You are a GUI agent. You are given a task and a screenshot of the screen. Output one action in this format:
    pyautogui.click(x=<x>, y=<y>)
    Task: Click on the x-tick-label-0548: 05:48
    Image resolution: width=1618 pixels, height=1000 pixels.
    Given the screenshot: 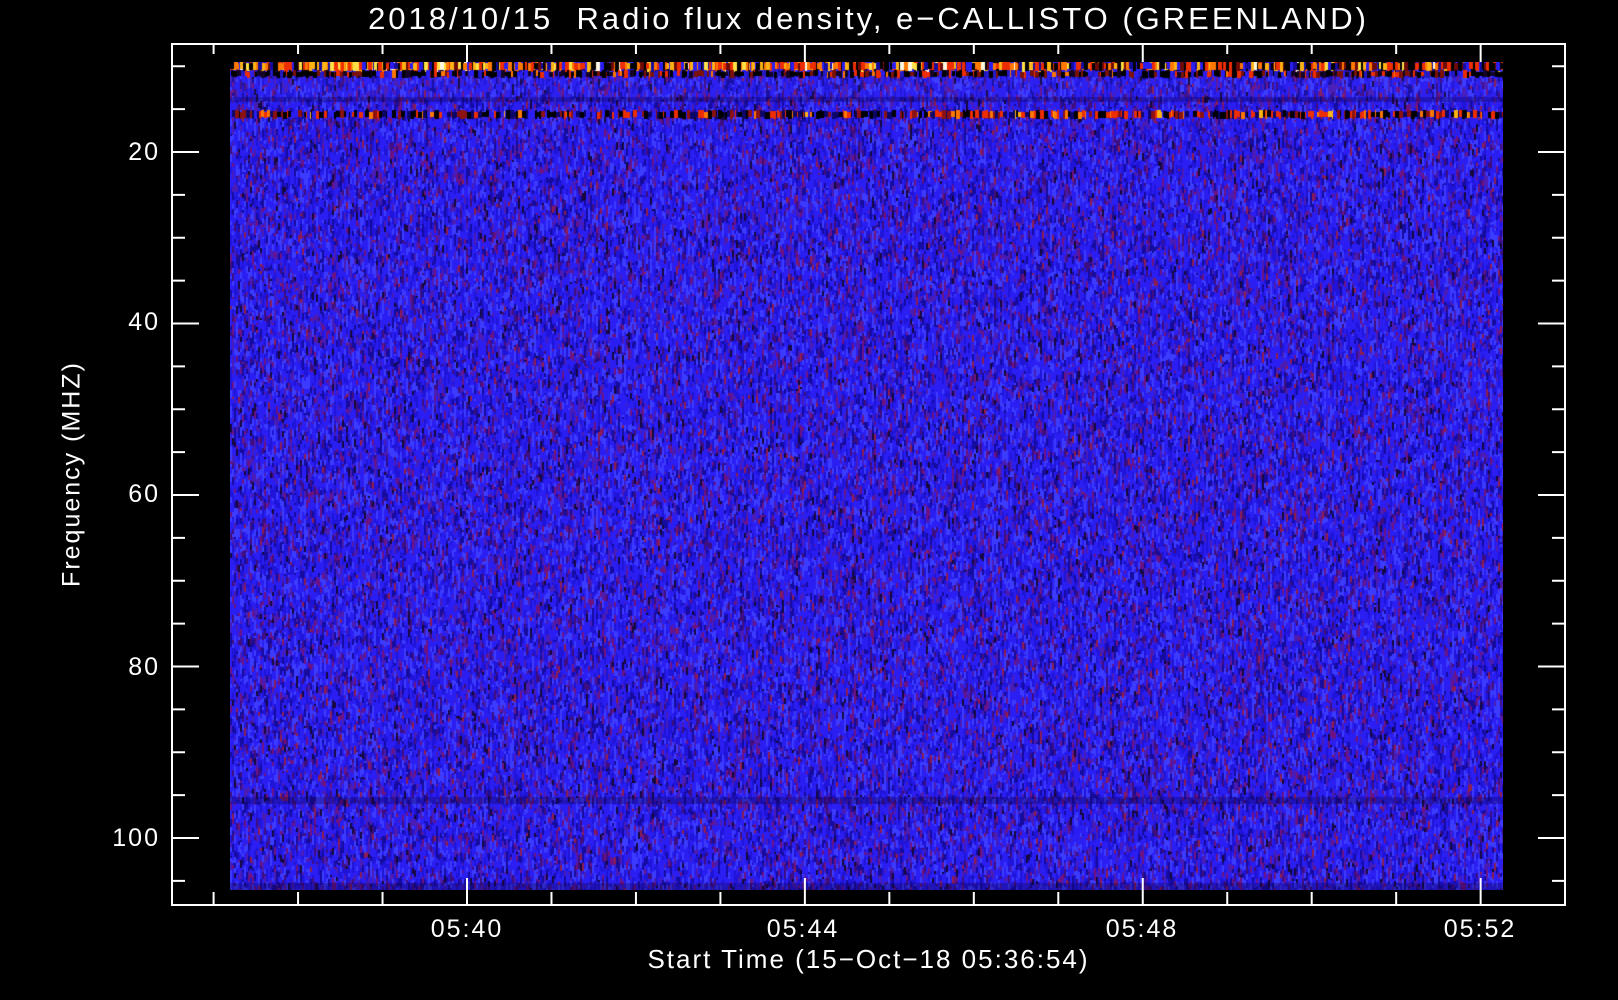 What is the action you would take?
    pyautogui.click(x=1142, y=929)
    